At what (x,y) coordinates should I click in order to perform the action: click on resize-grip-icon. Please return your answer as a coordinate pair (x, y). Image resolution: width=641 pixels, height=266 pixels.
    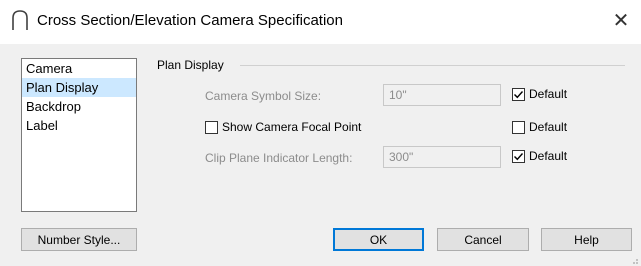
    Looking at the image, I should click on (634, 259).